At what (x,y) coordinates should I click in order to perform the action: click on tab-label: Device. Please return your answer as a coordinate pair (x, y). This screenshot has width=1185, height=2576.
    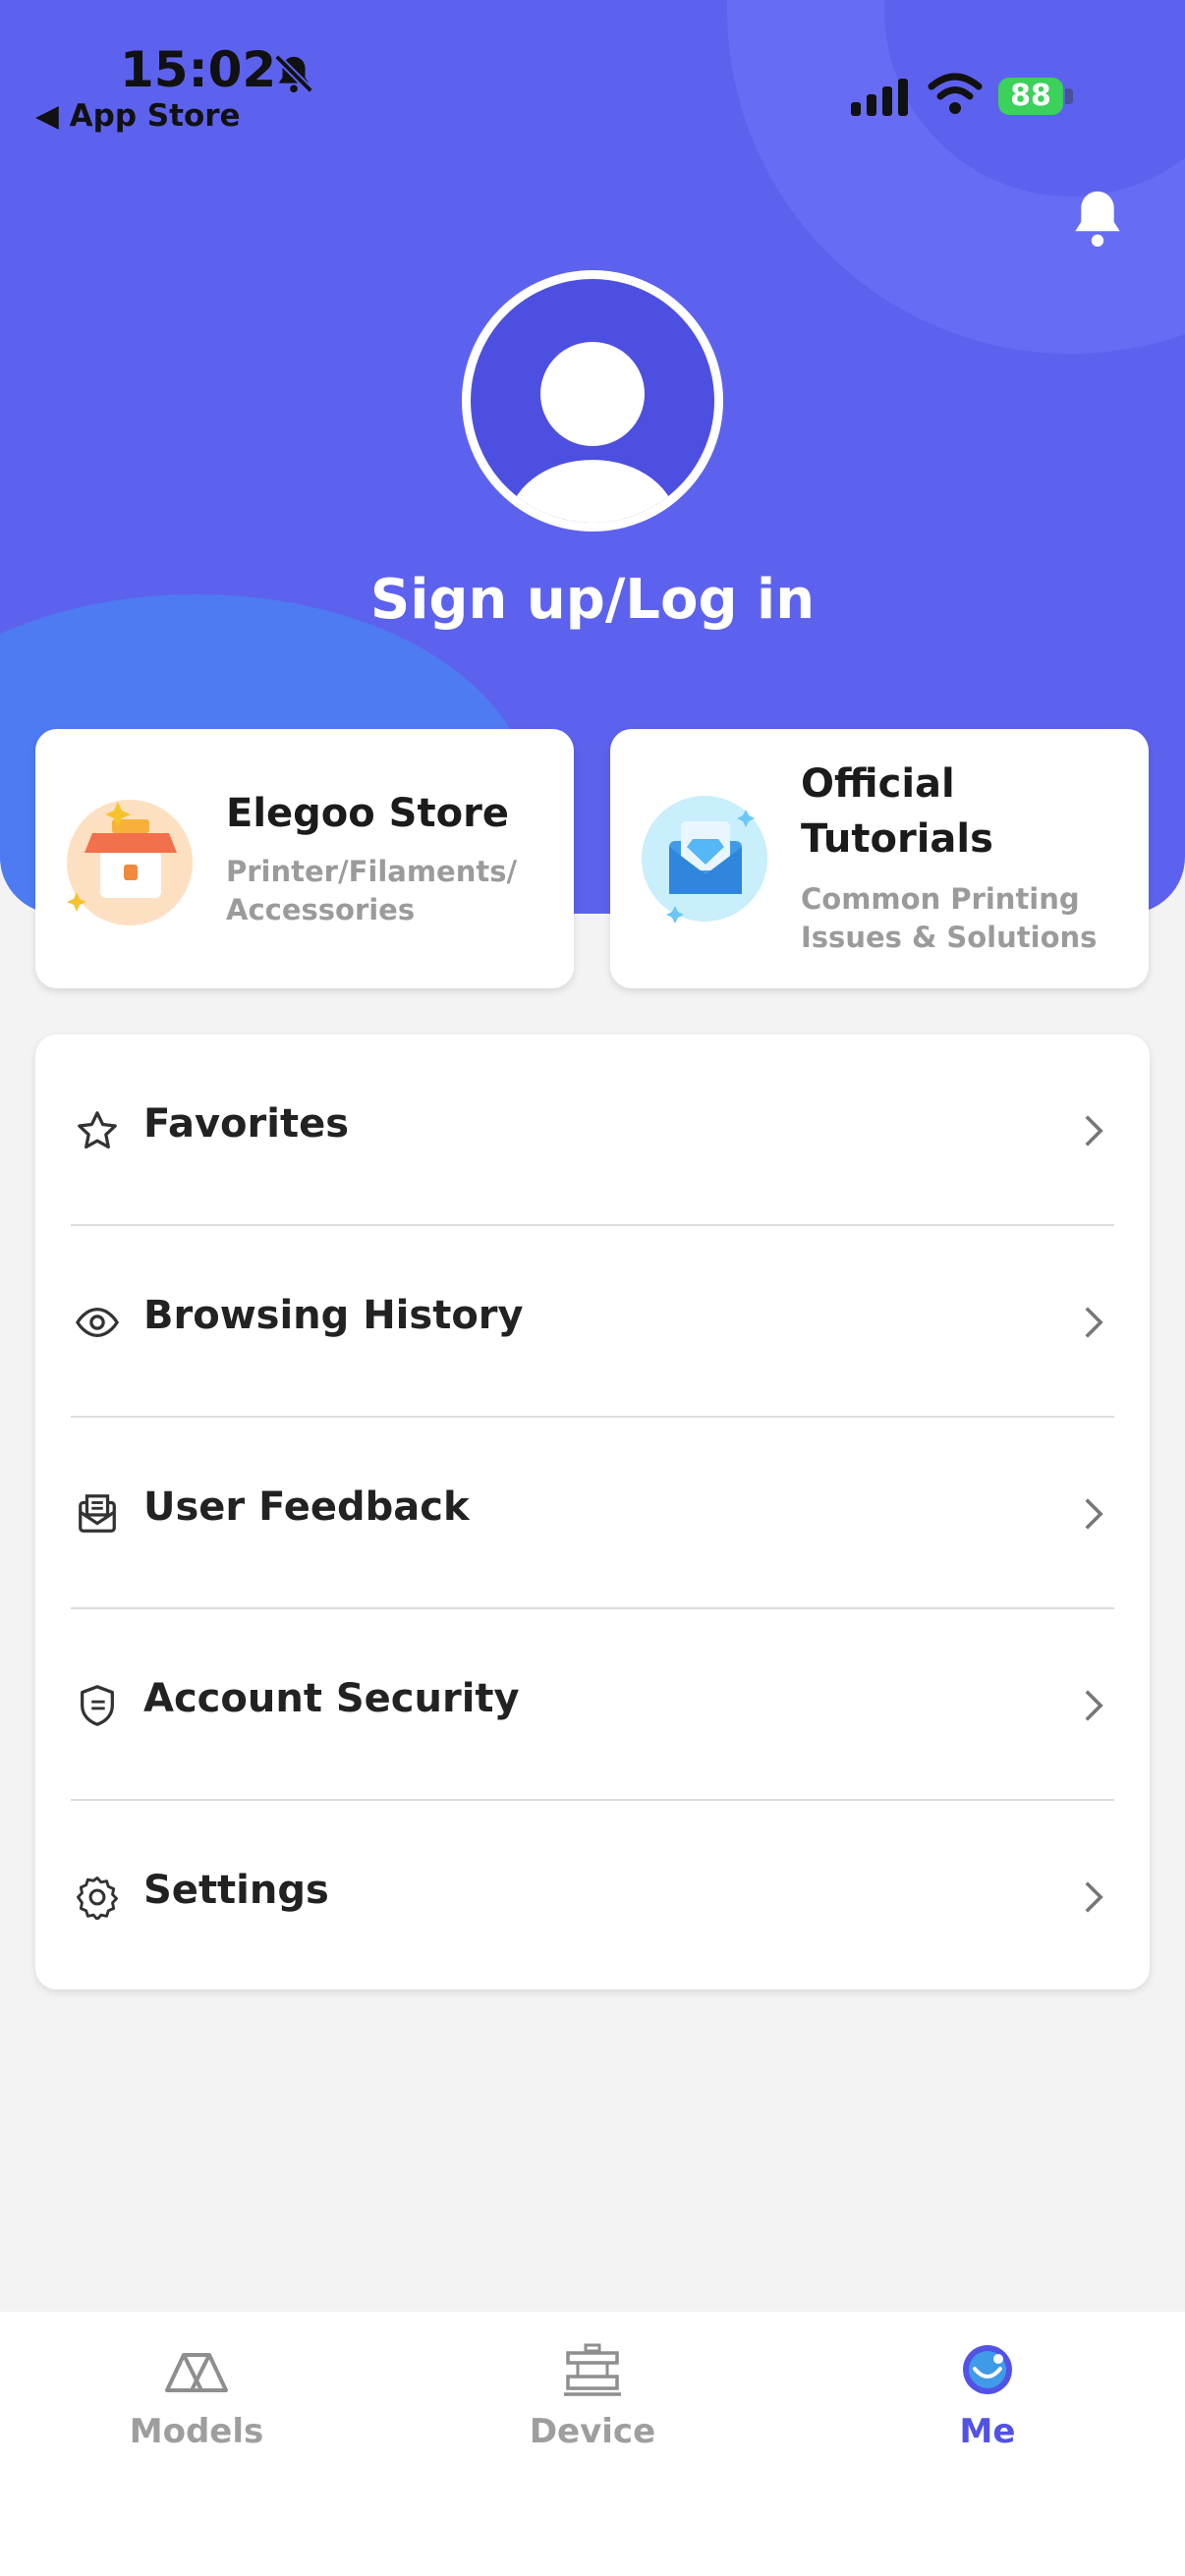
    Looking at the image, I should click on (592, 2431).